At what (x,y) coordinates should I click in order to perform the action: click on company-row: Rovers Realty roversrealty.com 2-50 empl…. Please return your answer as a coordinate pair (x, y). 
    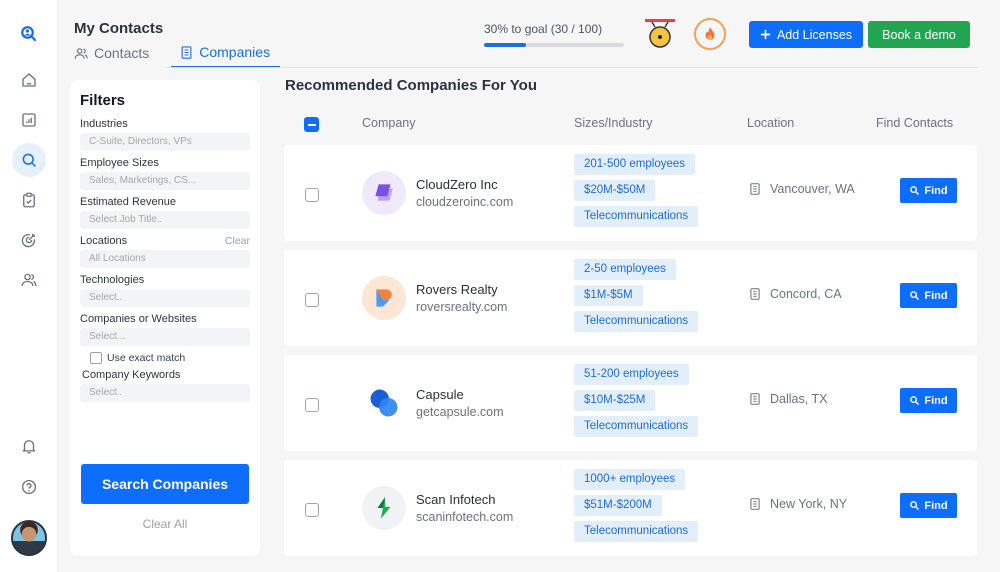
    Looking at the image, I should click on (630, 298).